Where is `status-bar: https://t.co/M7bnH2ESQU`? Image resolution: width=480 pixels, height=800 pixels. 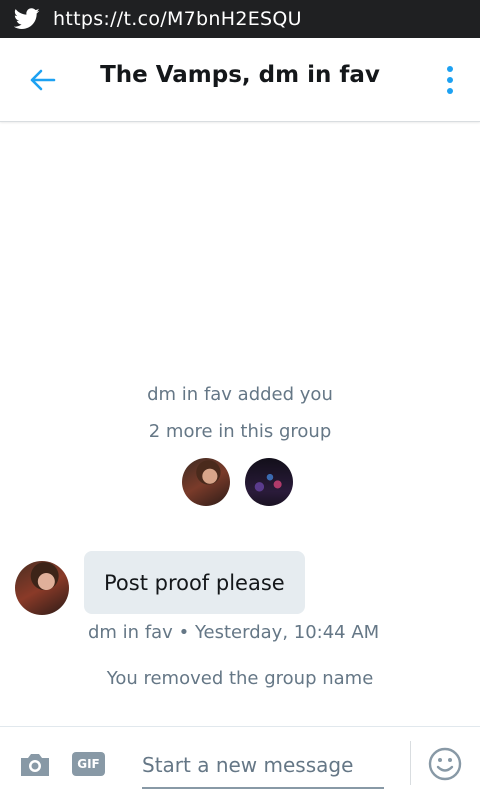
status-bar: https://t.co/M7bnH2ESQU is located at coordinates (240, 19).